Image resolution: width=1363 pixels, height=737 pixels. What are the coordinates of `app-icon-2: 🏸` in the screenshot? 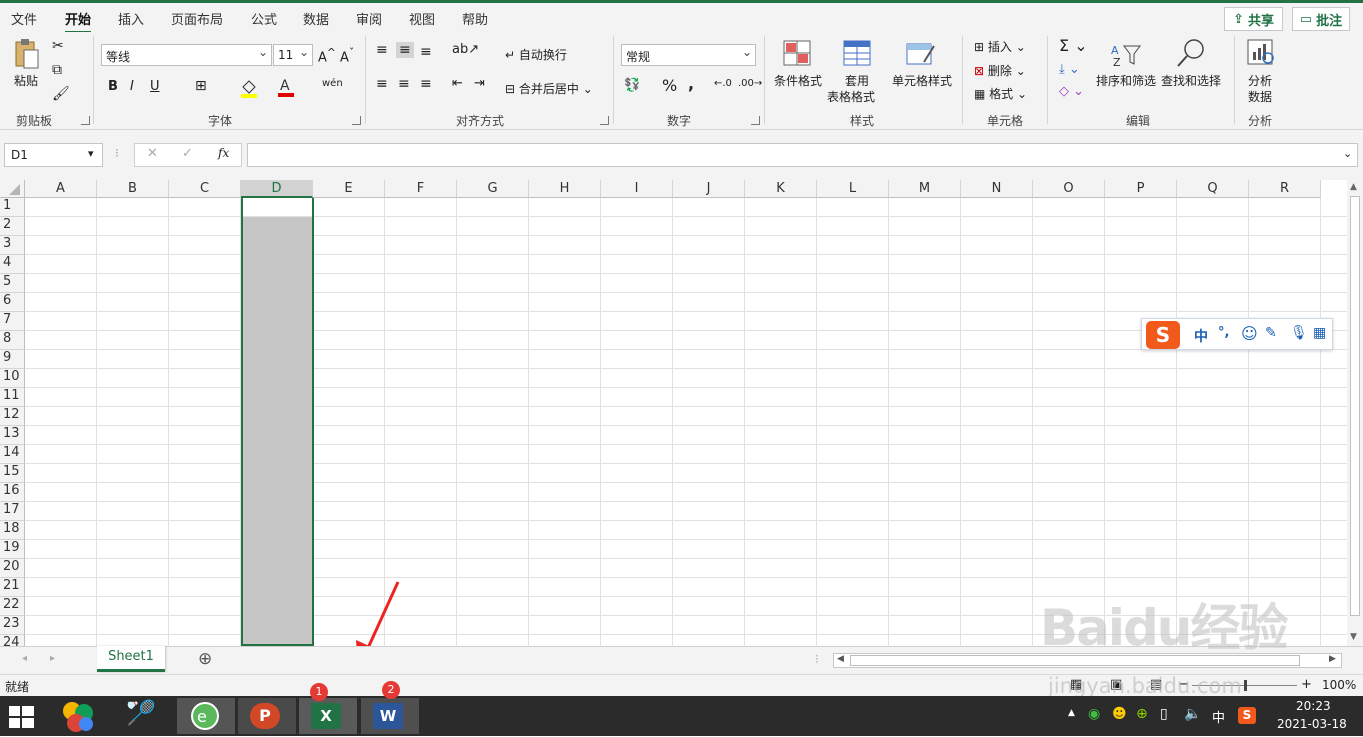 It's located at (143, 716).